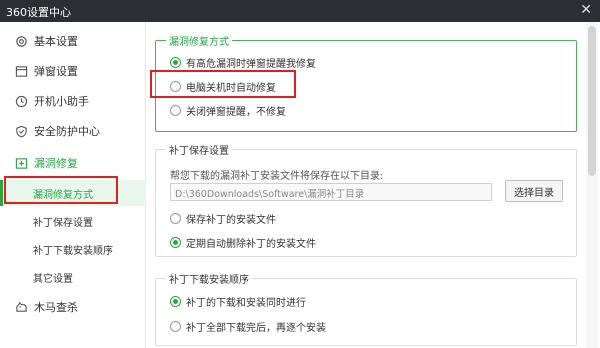 Image resolution: width=600 pixels, height=348 pixels. I want to click on radio-label: 补丁全部下载完后，再逐个安装, so click(256, 328).